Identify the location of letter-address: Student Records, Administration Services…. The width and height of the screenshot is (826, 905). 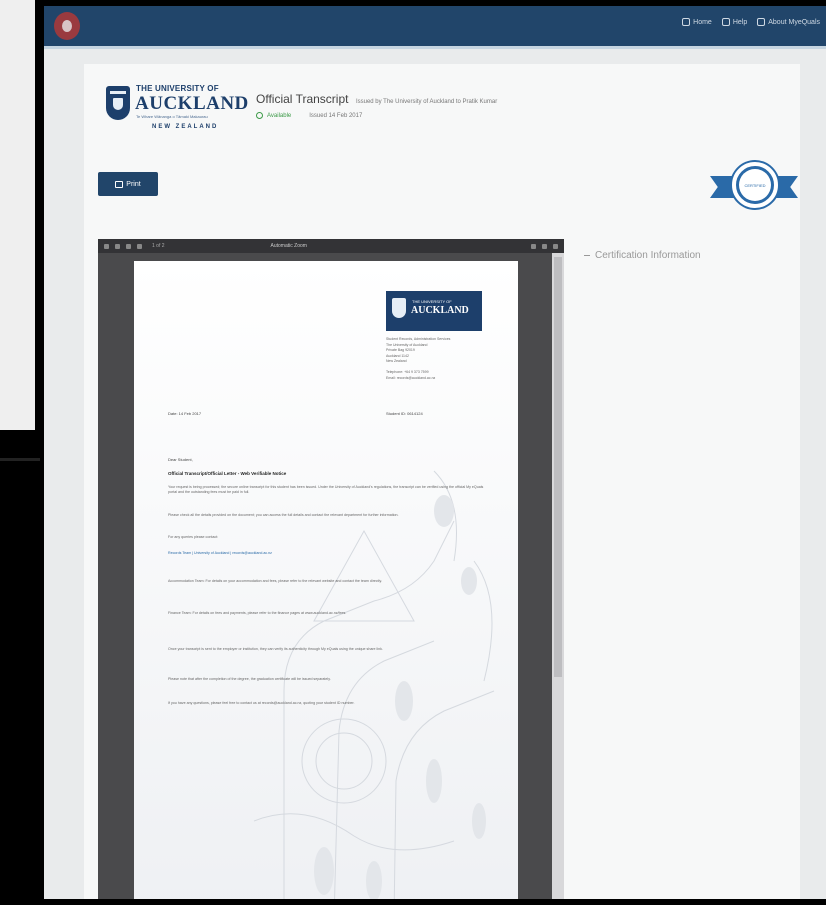
(418, 358).